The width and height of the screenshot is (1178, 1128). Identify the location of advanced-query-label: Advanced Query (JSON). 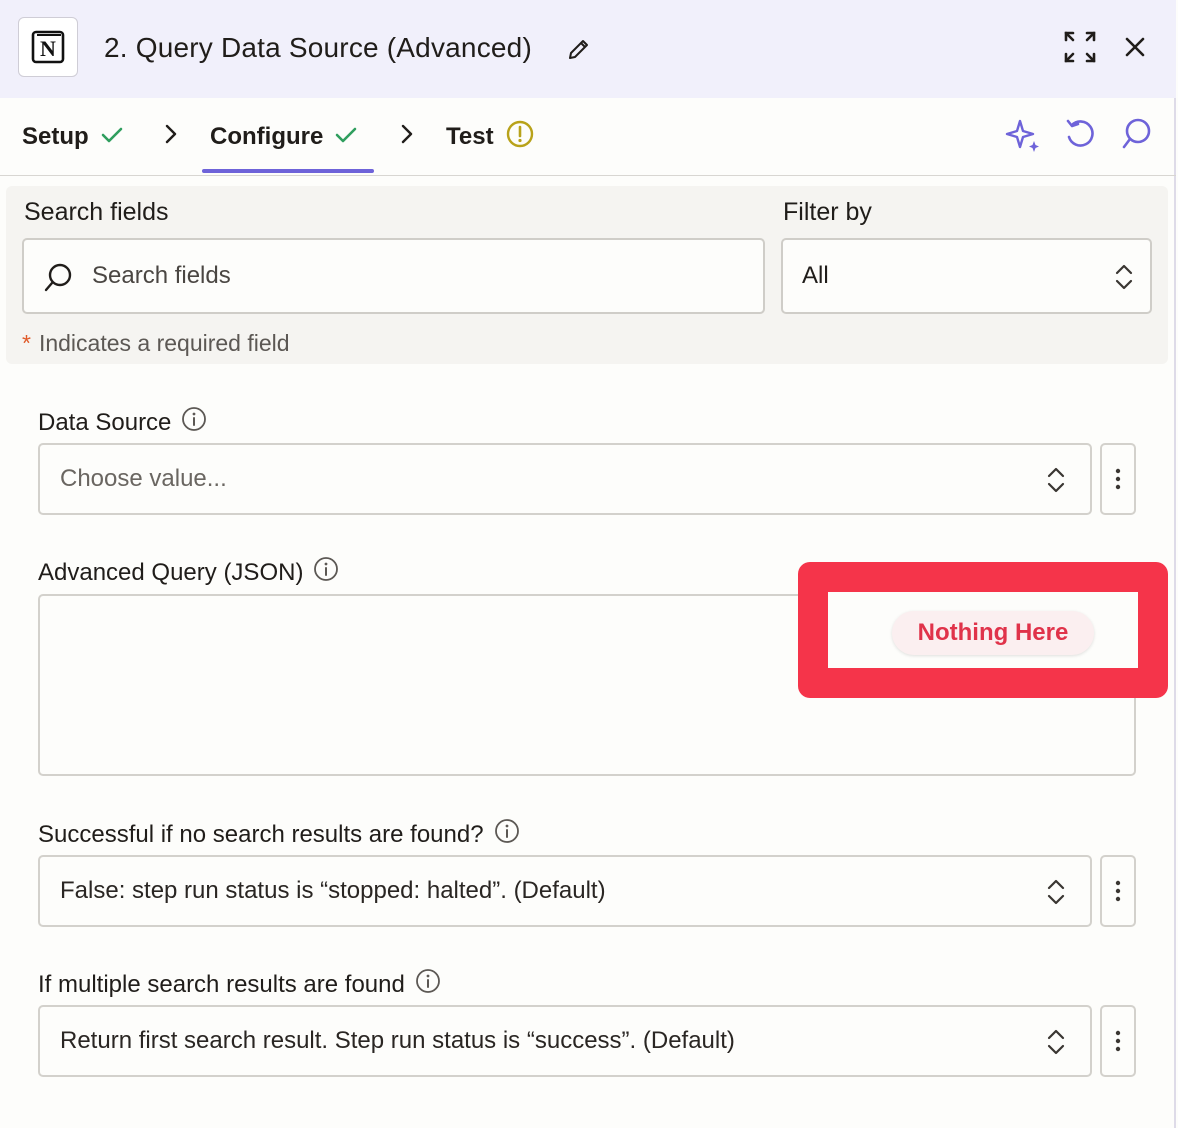
(188, 572).